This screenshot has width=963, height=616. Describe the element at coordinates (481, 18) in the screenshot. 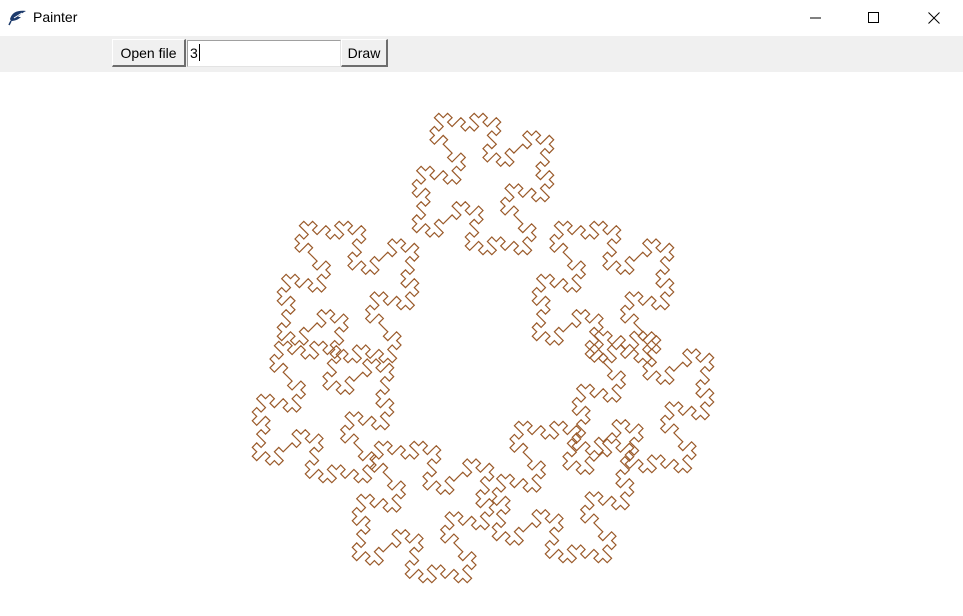

I see `title-bar: Painter` at that location.